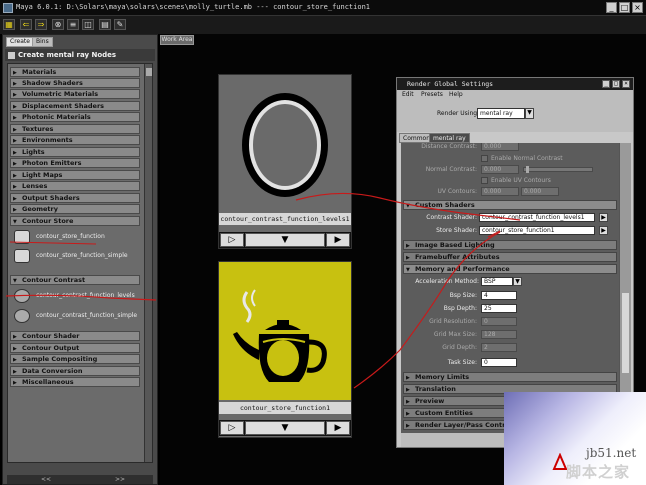 The width and height of the screenshot is (646, 485). Describe the element at coordinates (499, 321) in the screenshot. I see `grid-resolution-field: 0` at that location.